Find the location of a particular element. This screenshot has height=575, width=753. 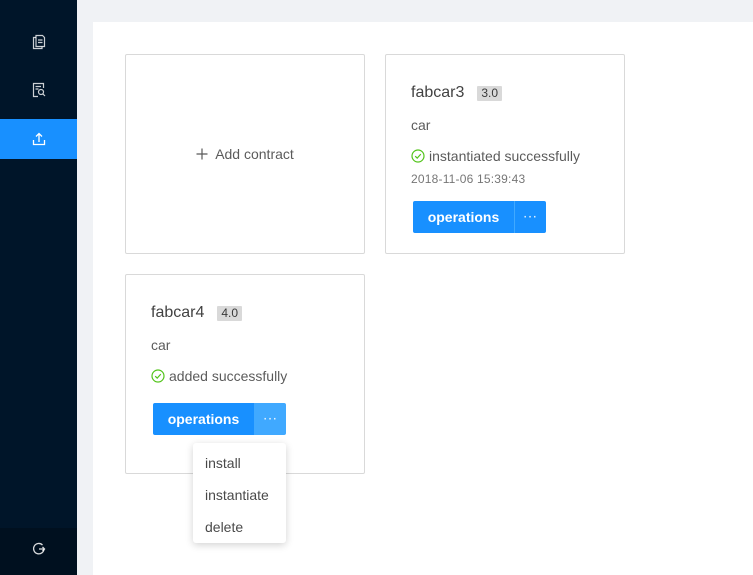

operations-dropdown-menu: install instantiate delete is located at coordinates (239, 493).